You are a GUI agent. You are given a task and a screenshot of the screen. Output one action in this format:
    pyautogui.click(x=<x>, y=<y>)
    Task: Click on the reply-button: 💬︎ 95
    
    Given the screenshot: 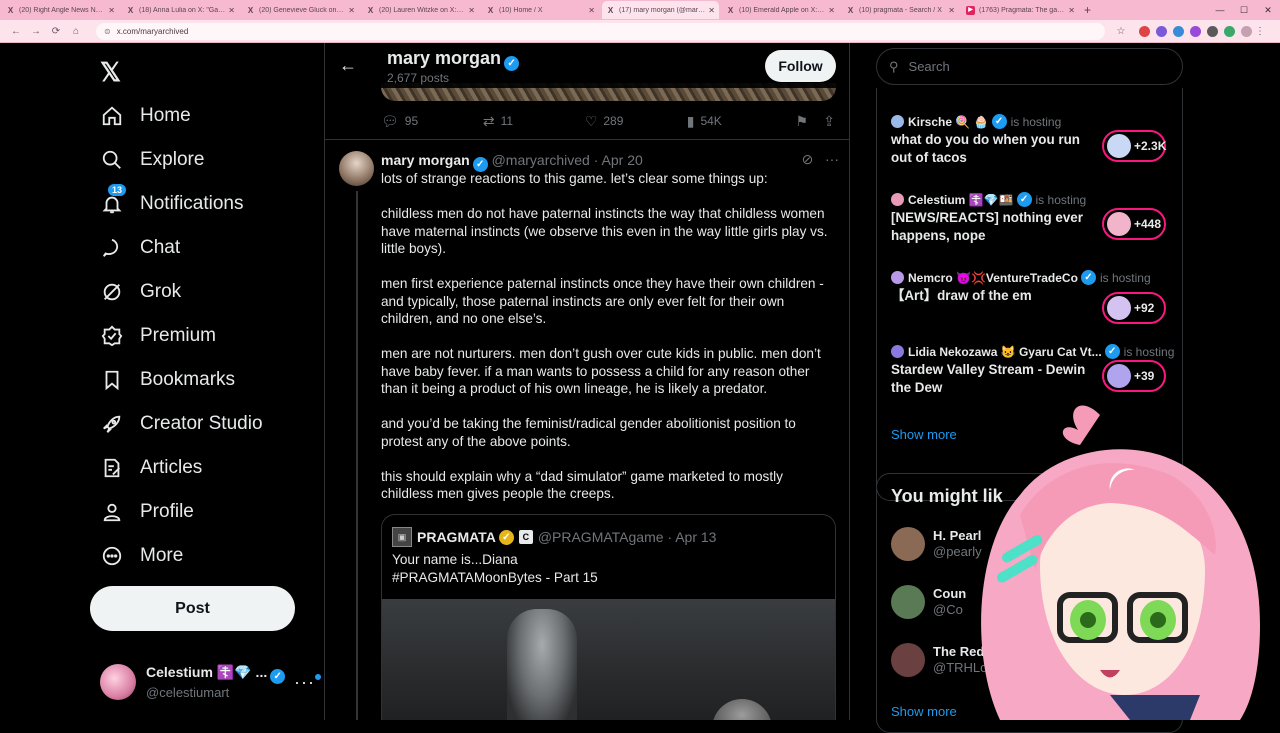 What is the action you would take?
    pyautogui.click(x=432, y=121)
    